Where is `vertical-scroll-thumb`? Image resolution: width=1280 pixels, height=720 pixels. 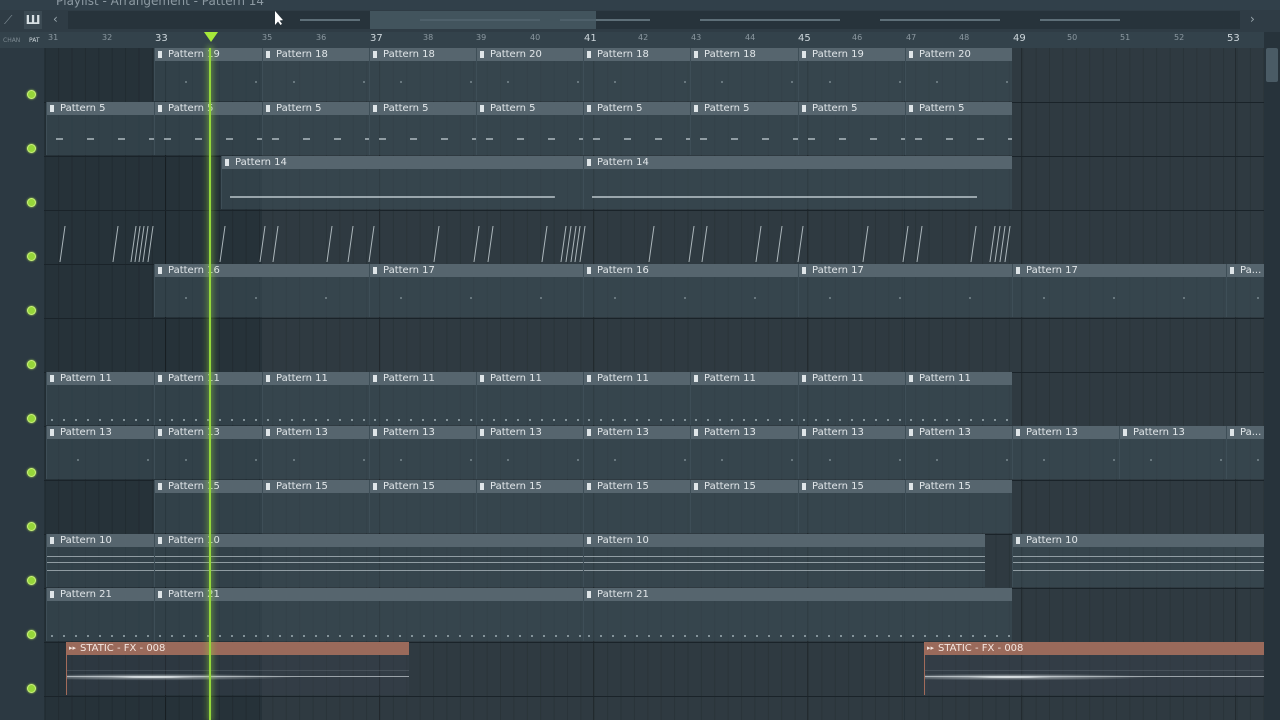
vertical-scroll-thumb is located at coordinates (1272, 65).